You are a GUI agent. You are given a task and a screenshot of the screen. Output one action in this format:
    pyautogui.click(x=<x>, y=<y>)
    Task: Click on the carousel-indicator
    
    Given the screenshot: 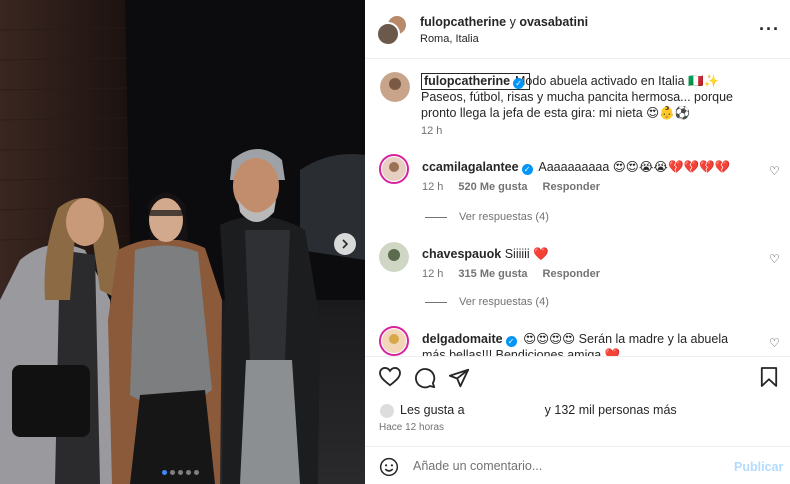 What is the action you would take?
    pyautogui.click(x=180, y=472)
    